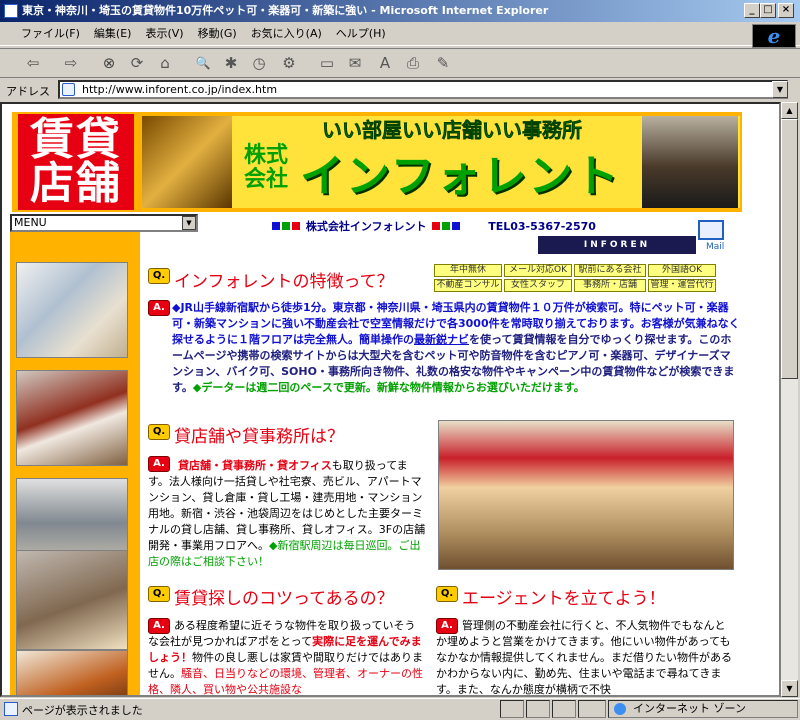 This screenshot has height=720, width=800. What do you see at coordinates (284, 599) in the screenshot?
I see `section3-heading: 賃貸探しのコツってあるの？` at bounding box center [284, 599].